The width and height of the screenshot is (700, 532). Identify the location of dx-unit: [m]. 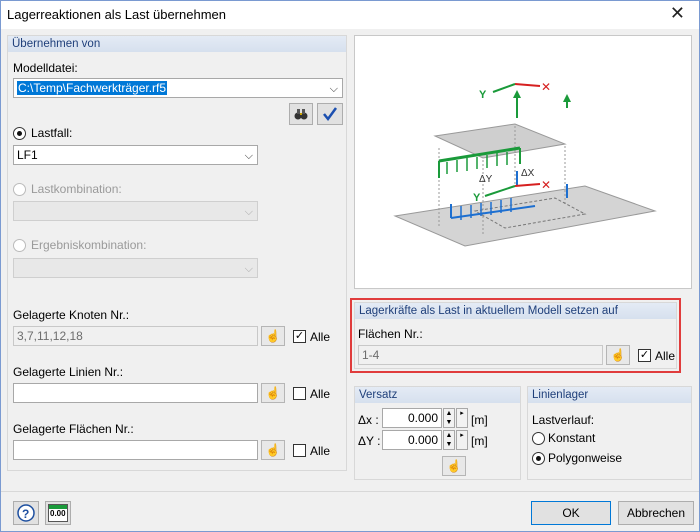
(479, 420).